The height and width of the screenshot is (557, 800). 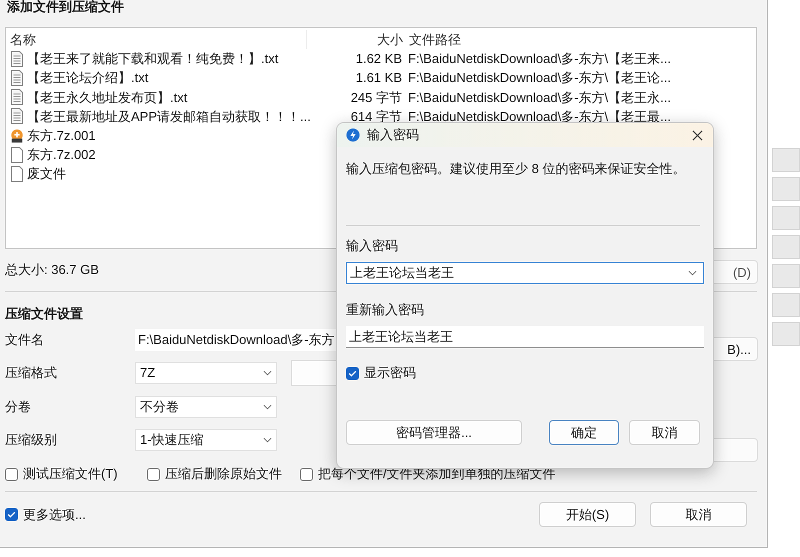 What do you see at coordinates (236, 339) in the screenshot?
I see `filename-field: F:\BaiduNetdiskDownload\多-东方` at bounding box center [236, 339].